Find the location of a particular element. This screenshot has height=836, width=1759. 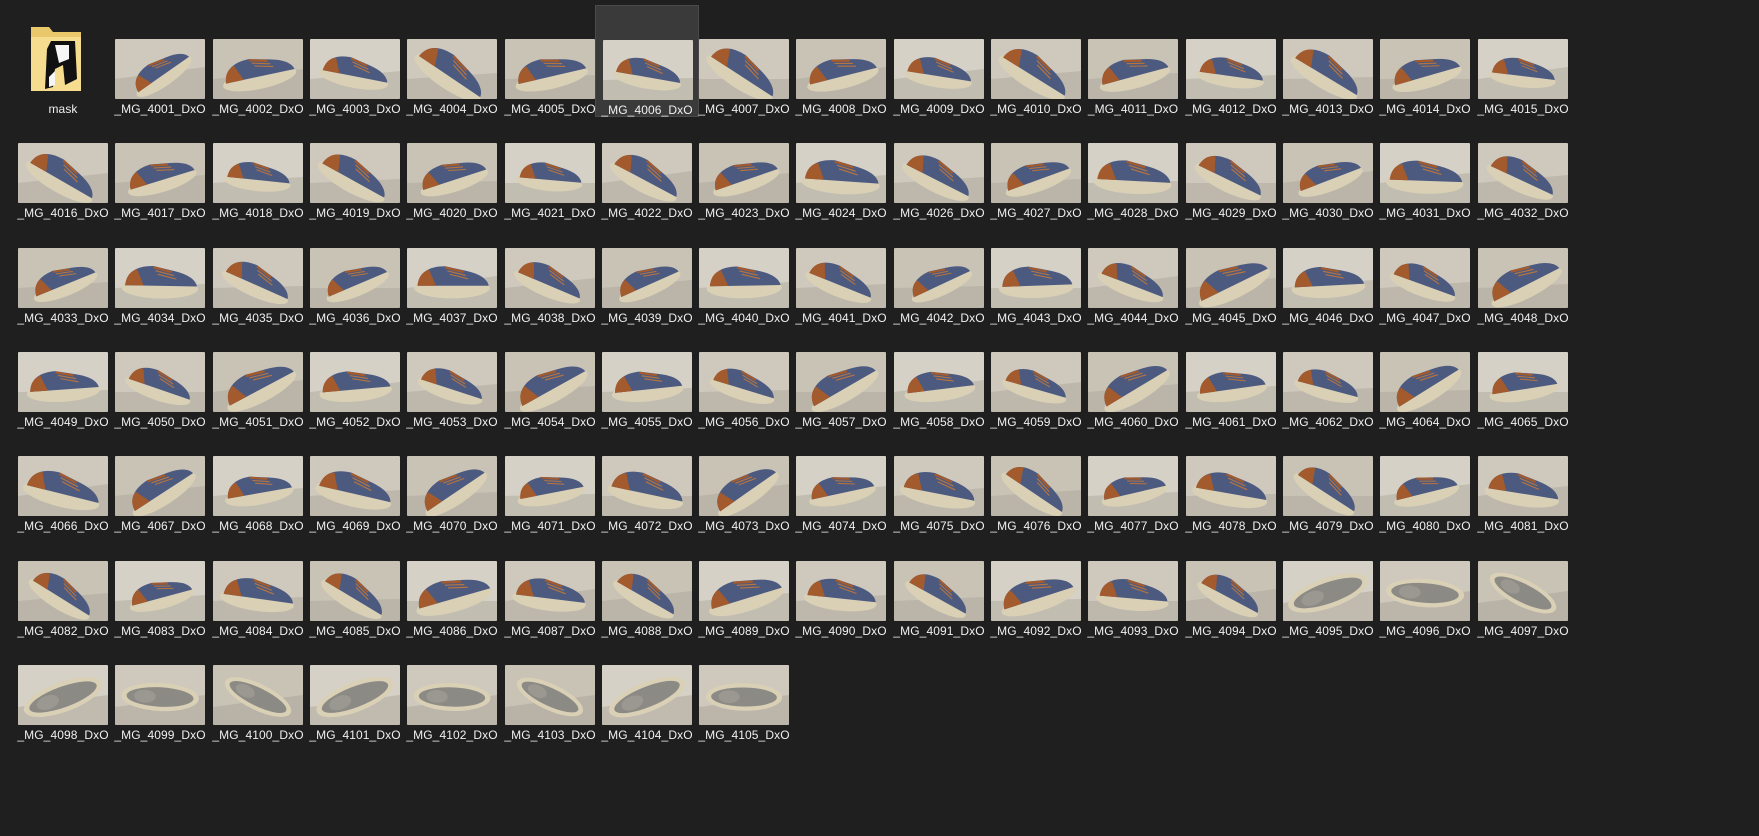

file-item: _MG_4078_DxO is located at coordinates (1231, 478).